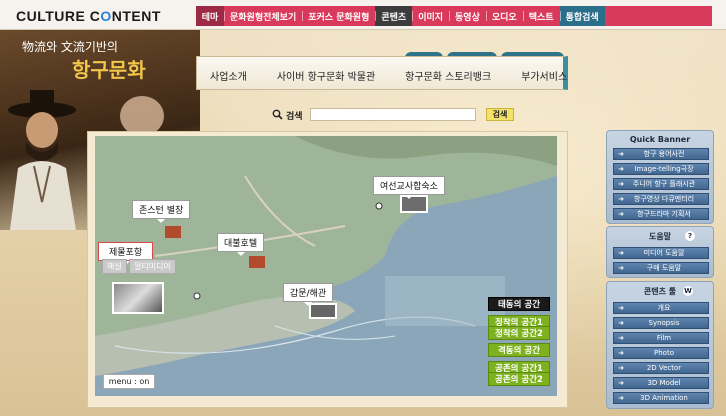 Image resolution: width=726 pixels, height=416 pixels. I want to click on quick-banner-item-drama-plan: ➜ 항구드라마 기획서, so click(661, 214).